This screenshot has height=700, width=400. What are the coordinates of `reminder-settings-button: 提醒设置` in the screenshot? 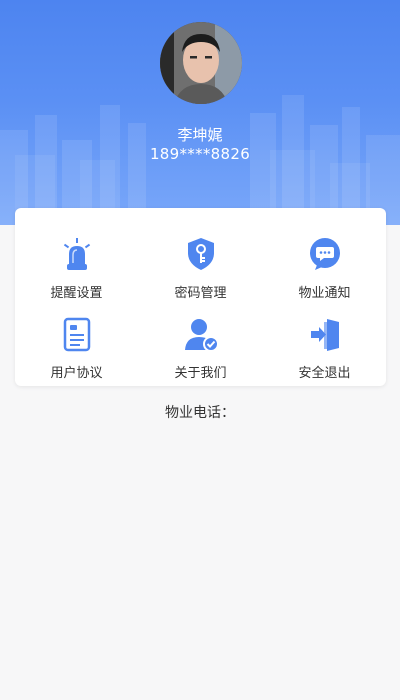 It's located at (76, 260).